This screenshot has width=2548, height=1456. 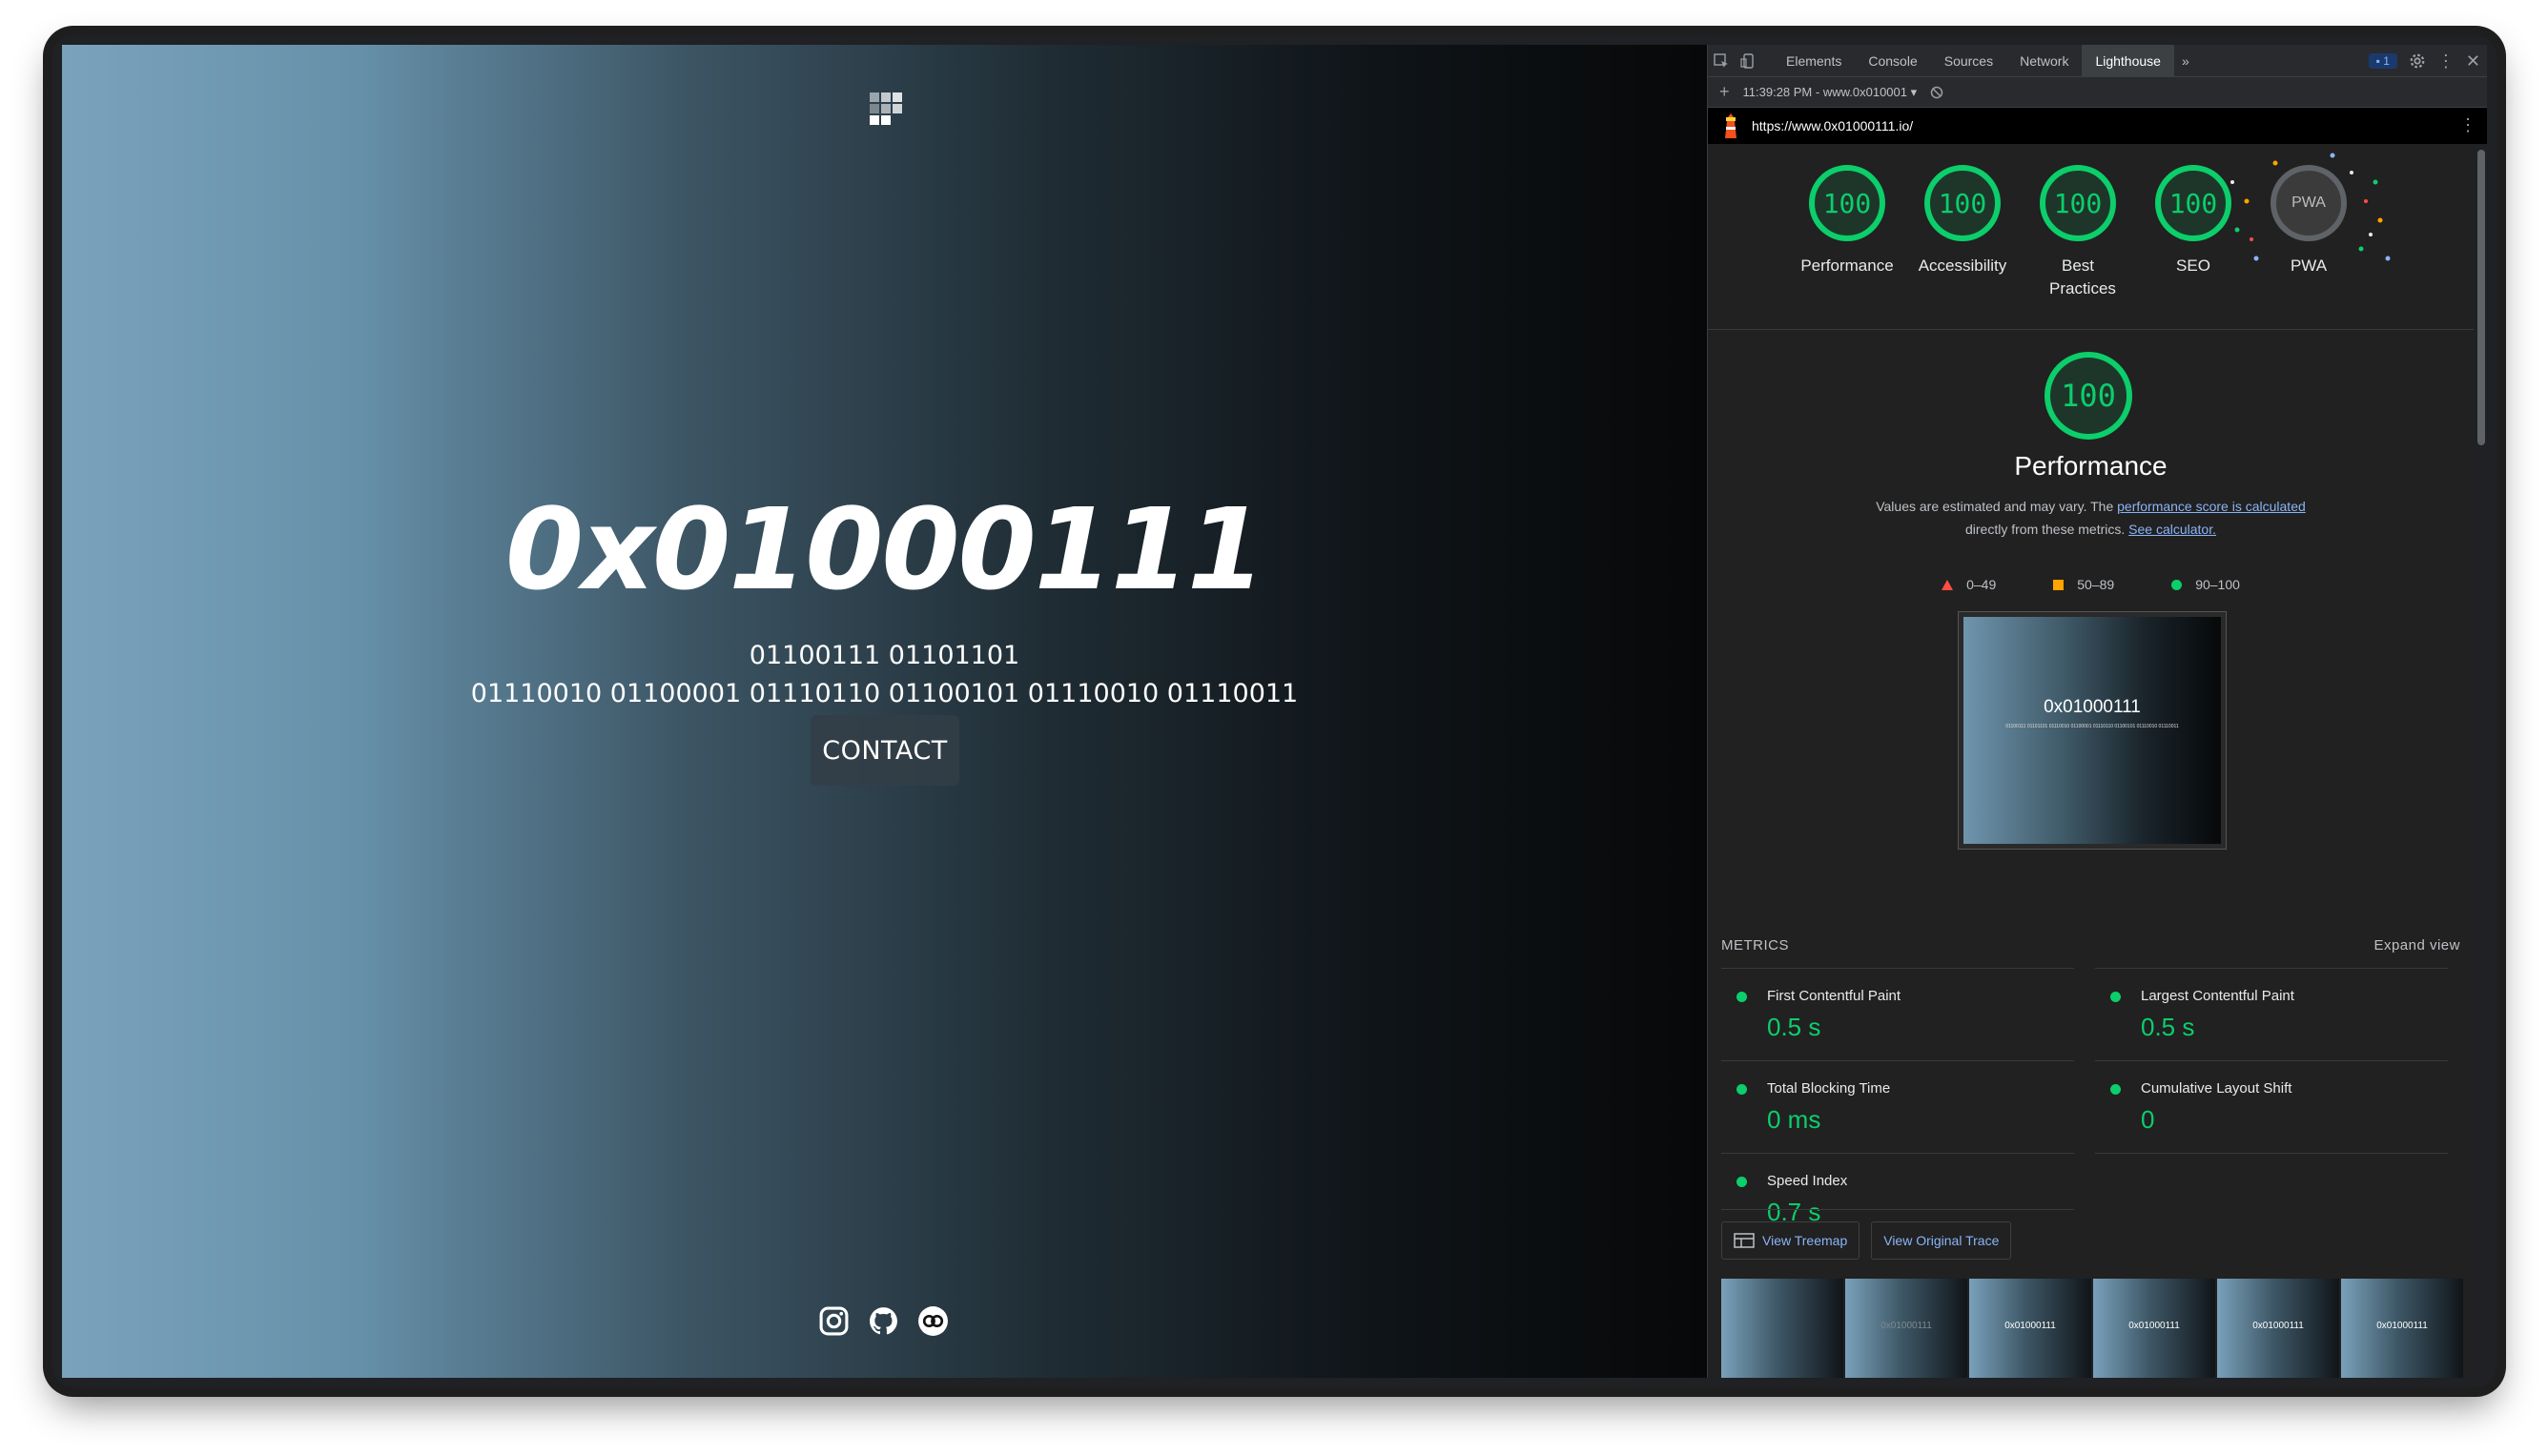 What do you see at coordinates (2386, 61) in the screenshot?
I see `issues-count: 1` at bounding box center [2386, 61].